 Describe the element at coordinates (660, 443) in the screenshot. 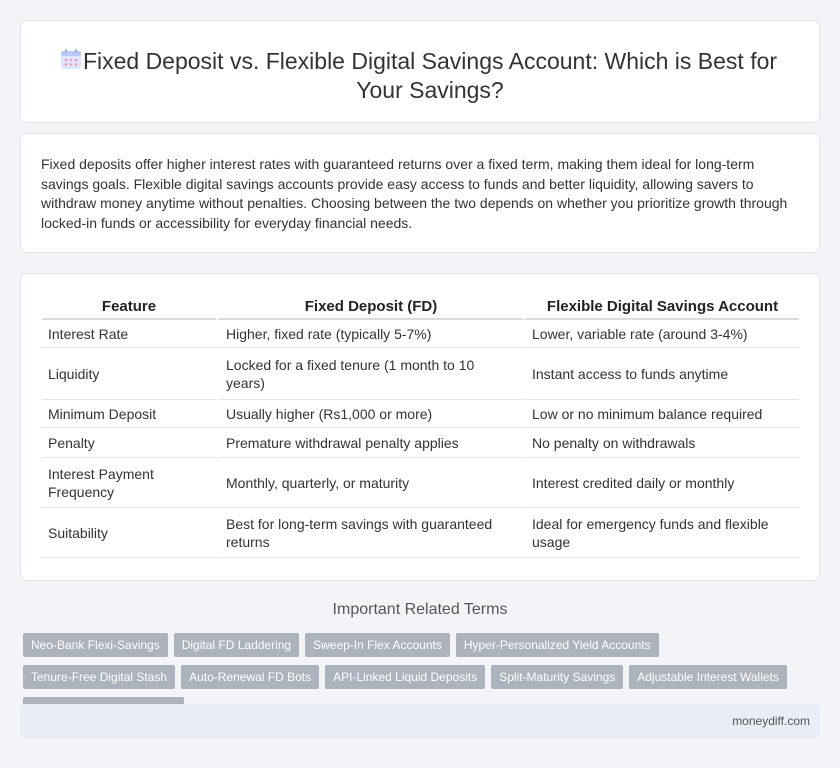

I see `row-flex-value: No penalty on withdrawals` at that location.